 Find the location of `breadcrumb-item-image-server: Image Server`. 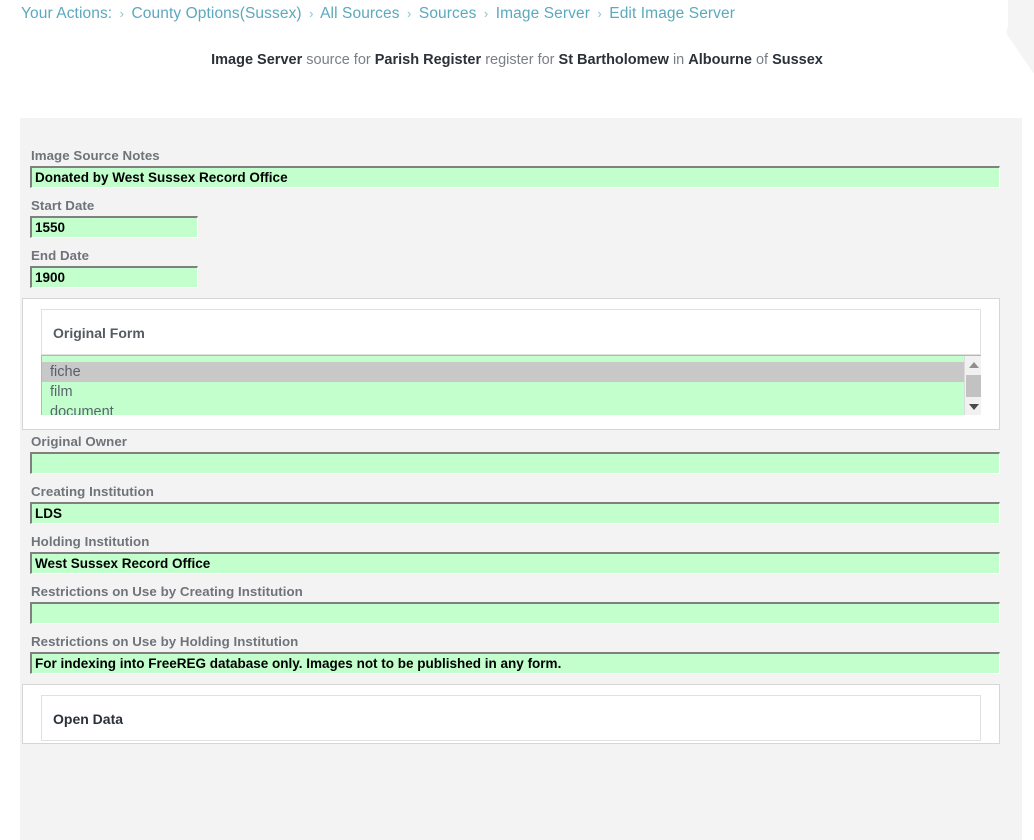

breadcrumb-item-image-server: Image Server is located at coordinates (543, 13).